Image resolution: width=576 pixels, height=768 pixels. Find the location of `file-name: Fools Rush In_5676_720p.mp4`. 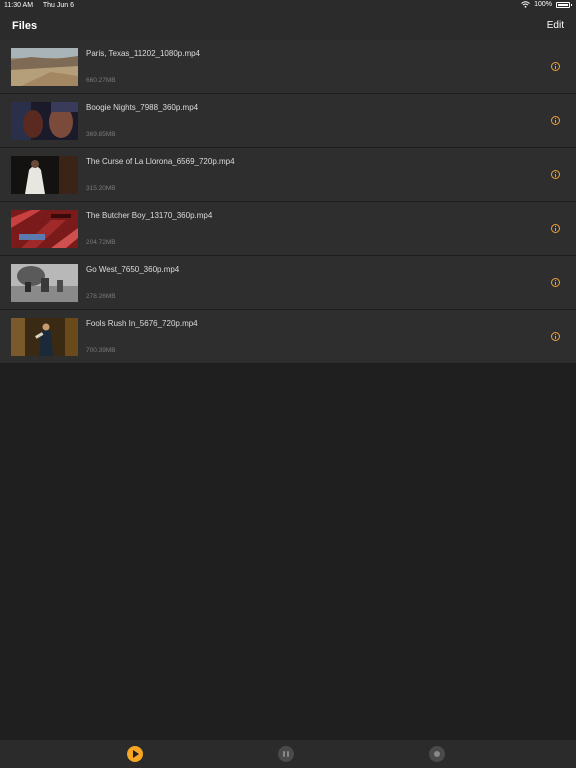

file-name: Fools Rush In_5676_720p.mp4 is located at coordinates (142, 323).